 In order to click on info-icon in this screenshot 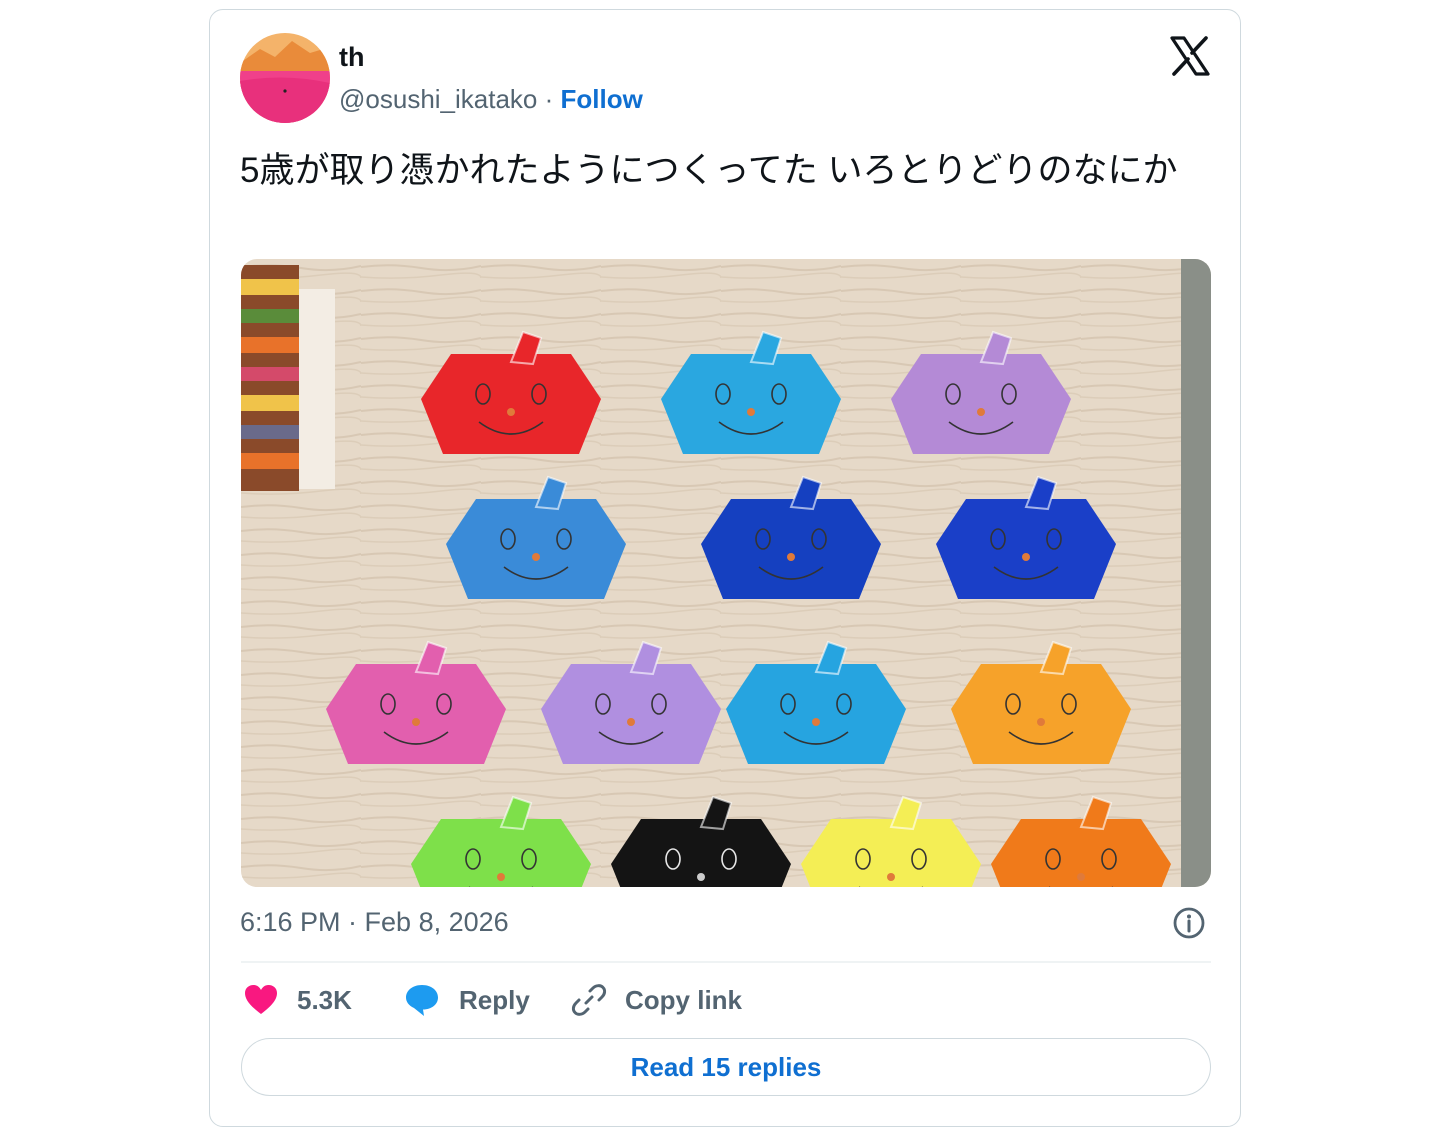, I will do `click(1189, 923)`.